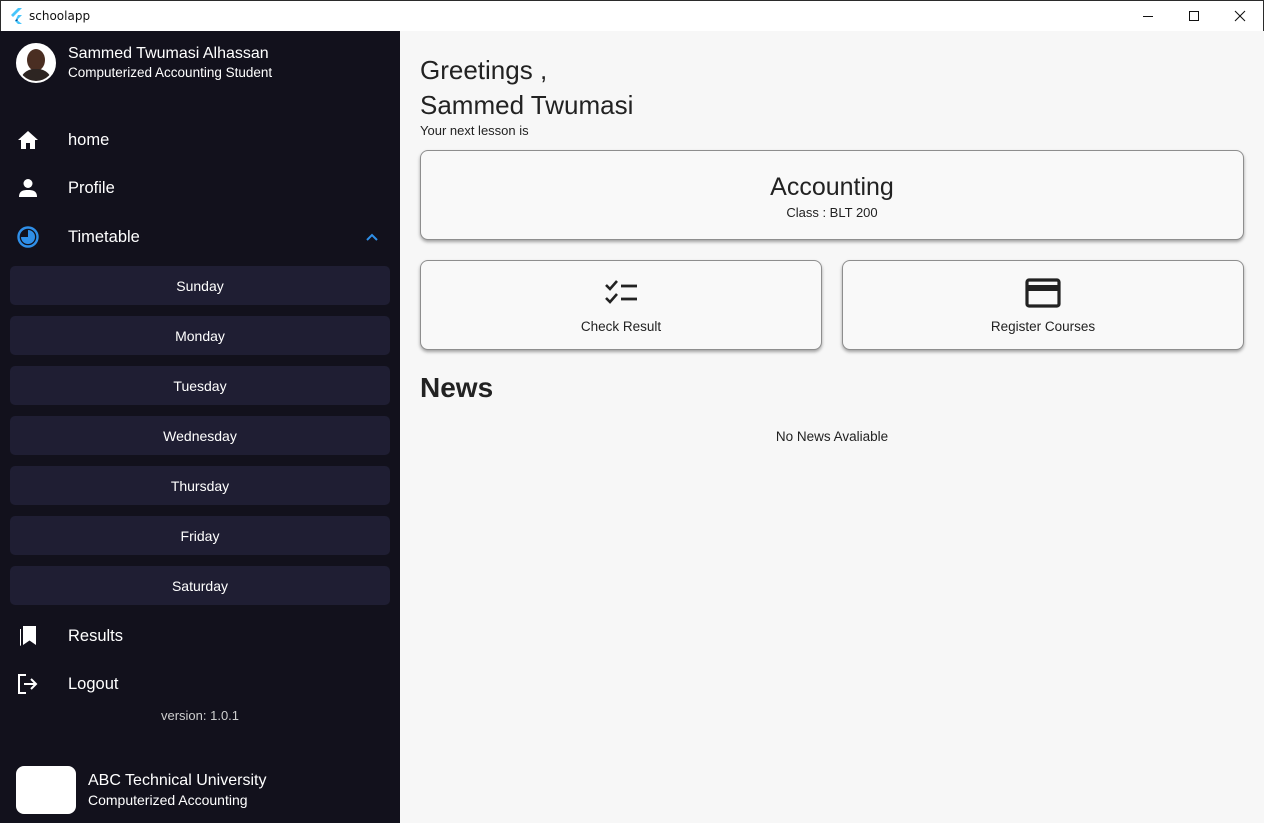  I want to click on sidebar-item-label: Profile, so click(91, 187).